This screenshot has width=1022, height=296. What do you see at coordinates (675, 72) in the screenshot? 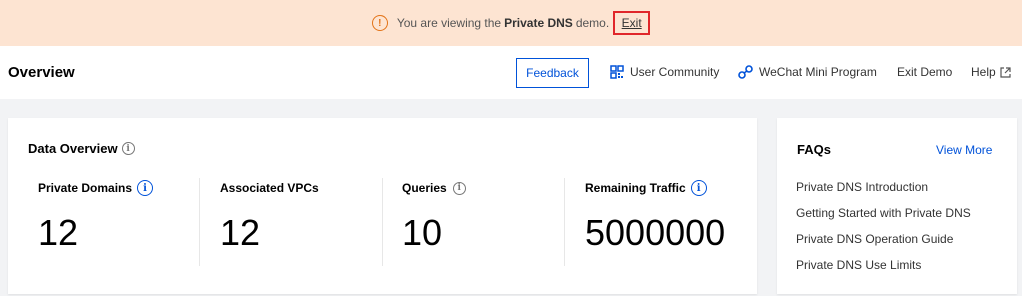
I see `user-community-label: User Community` at bounding box center [675, 72].